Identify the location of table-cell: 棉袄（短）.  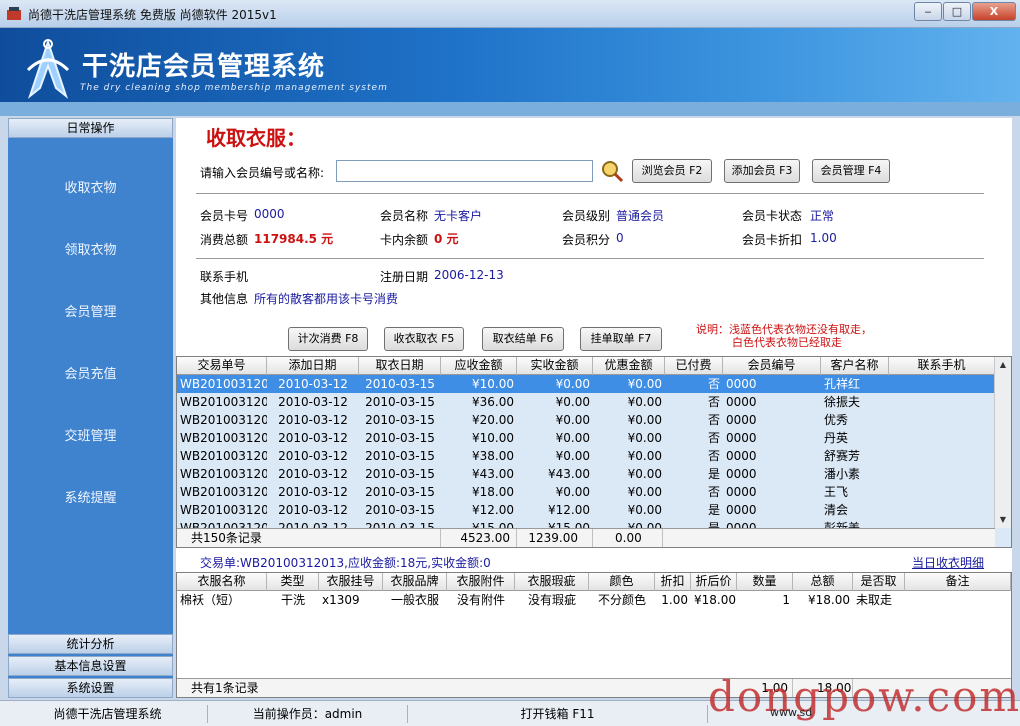
(210, 600).